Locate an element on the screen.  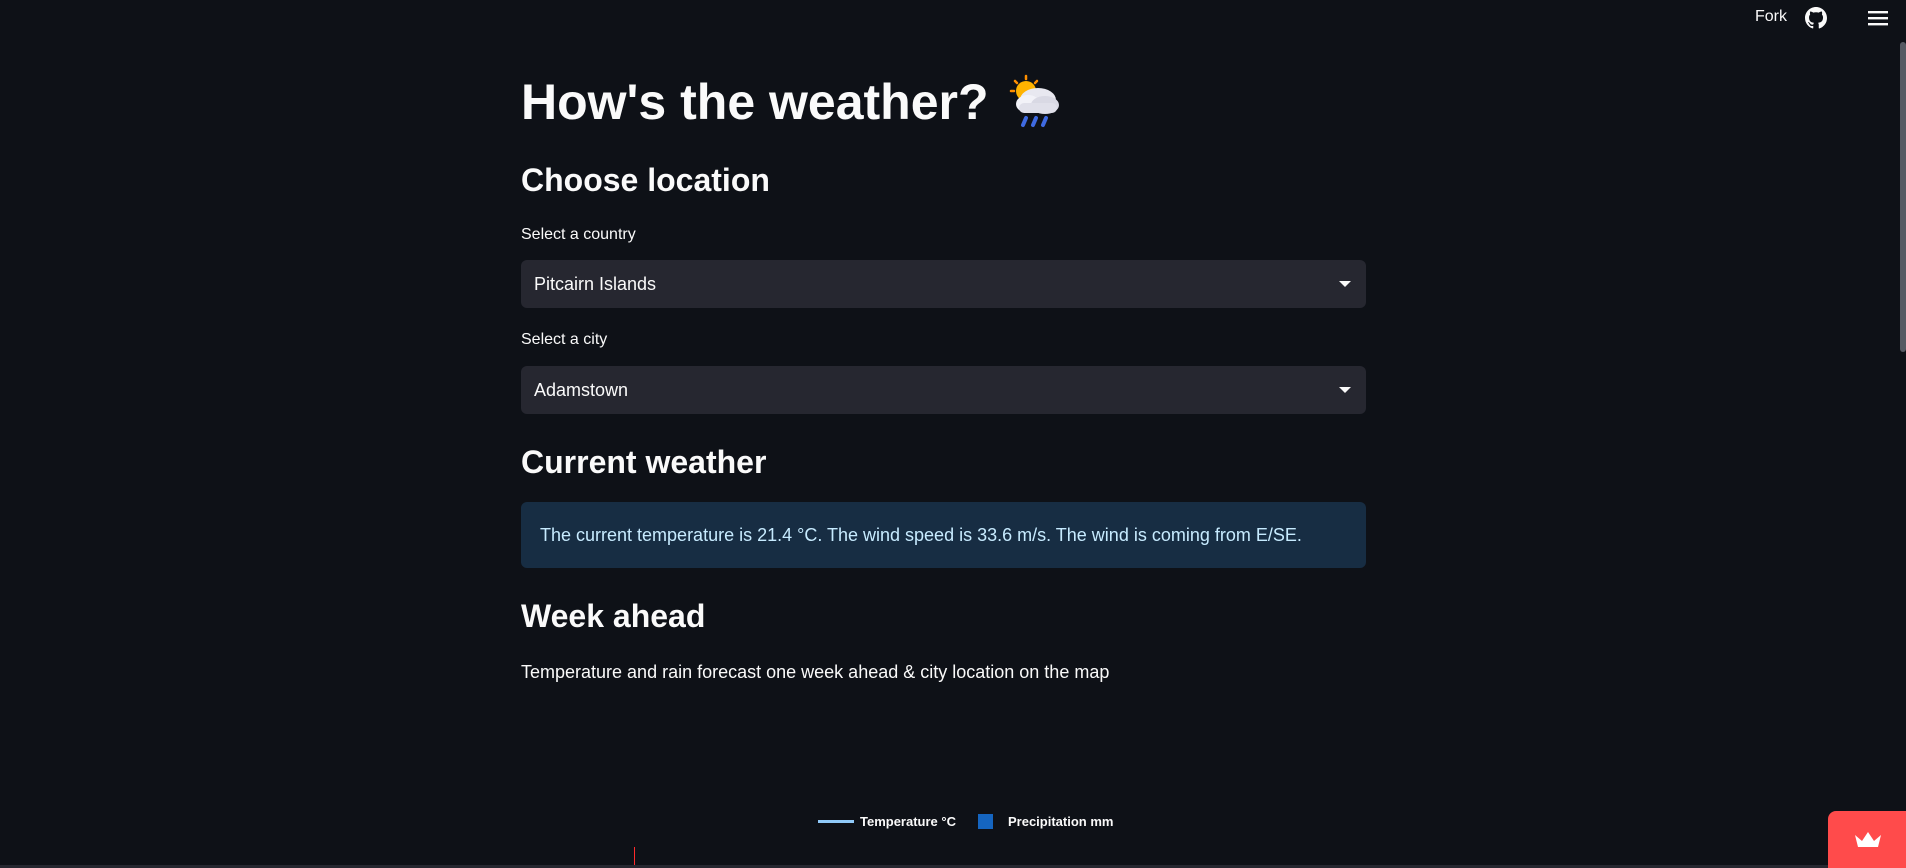
country-select: Pitcairn Islands is located at coordinates (943, 284).